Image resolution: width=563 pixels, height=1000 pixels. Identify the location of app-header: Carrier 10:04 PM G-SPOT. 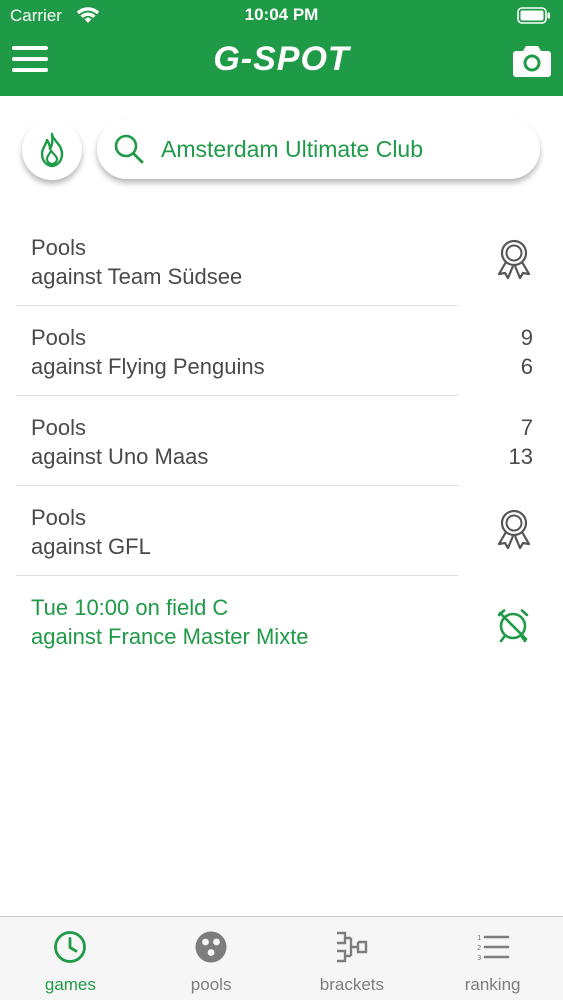
(281, 48).